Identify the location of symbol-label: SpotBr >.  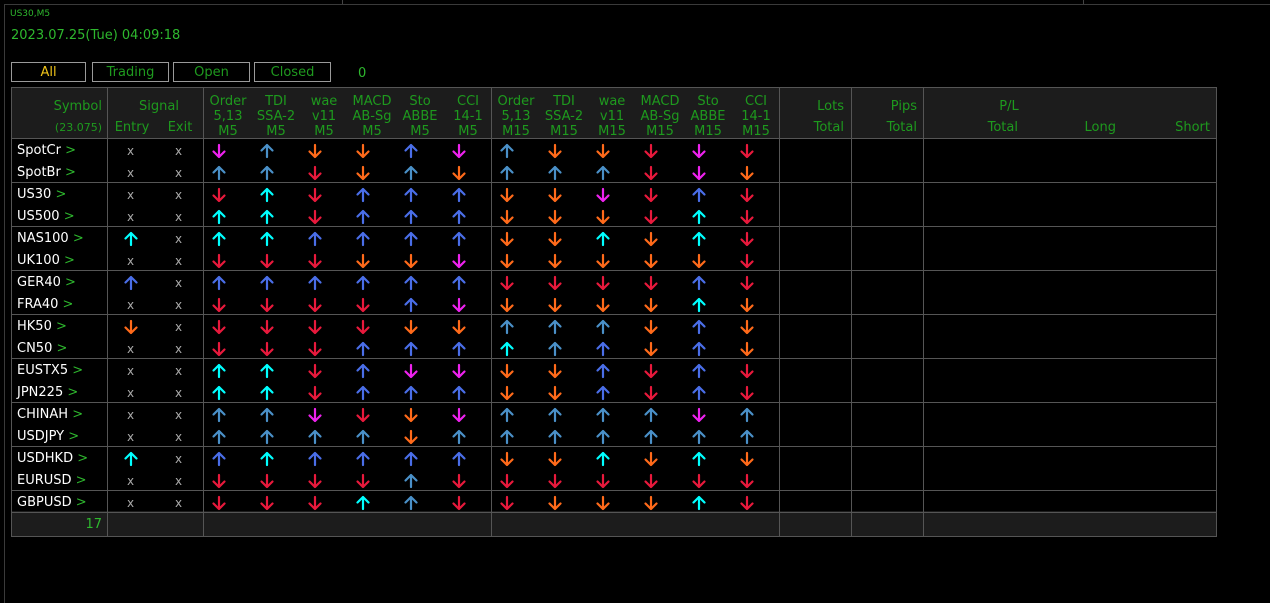
(46, 172).